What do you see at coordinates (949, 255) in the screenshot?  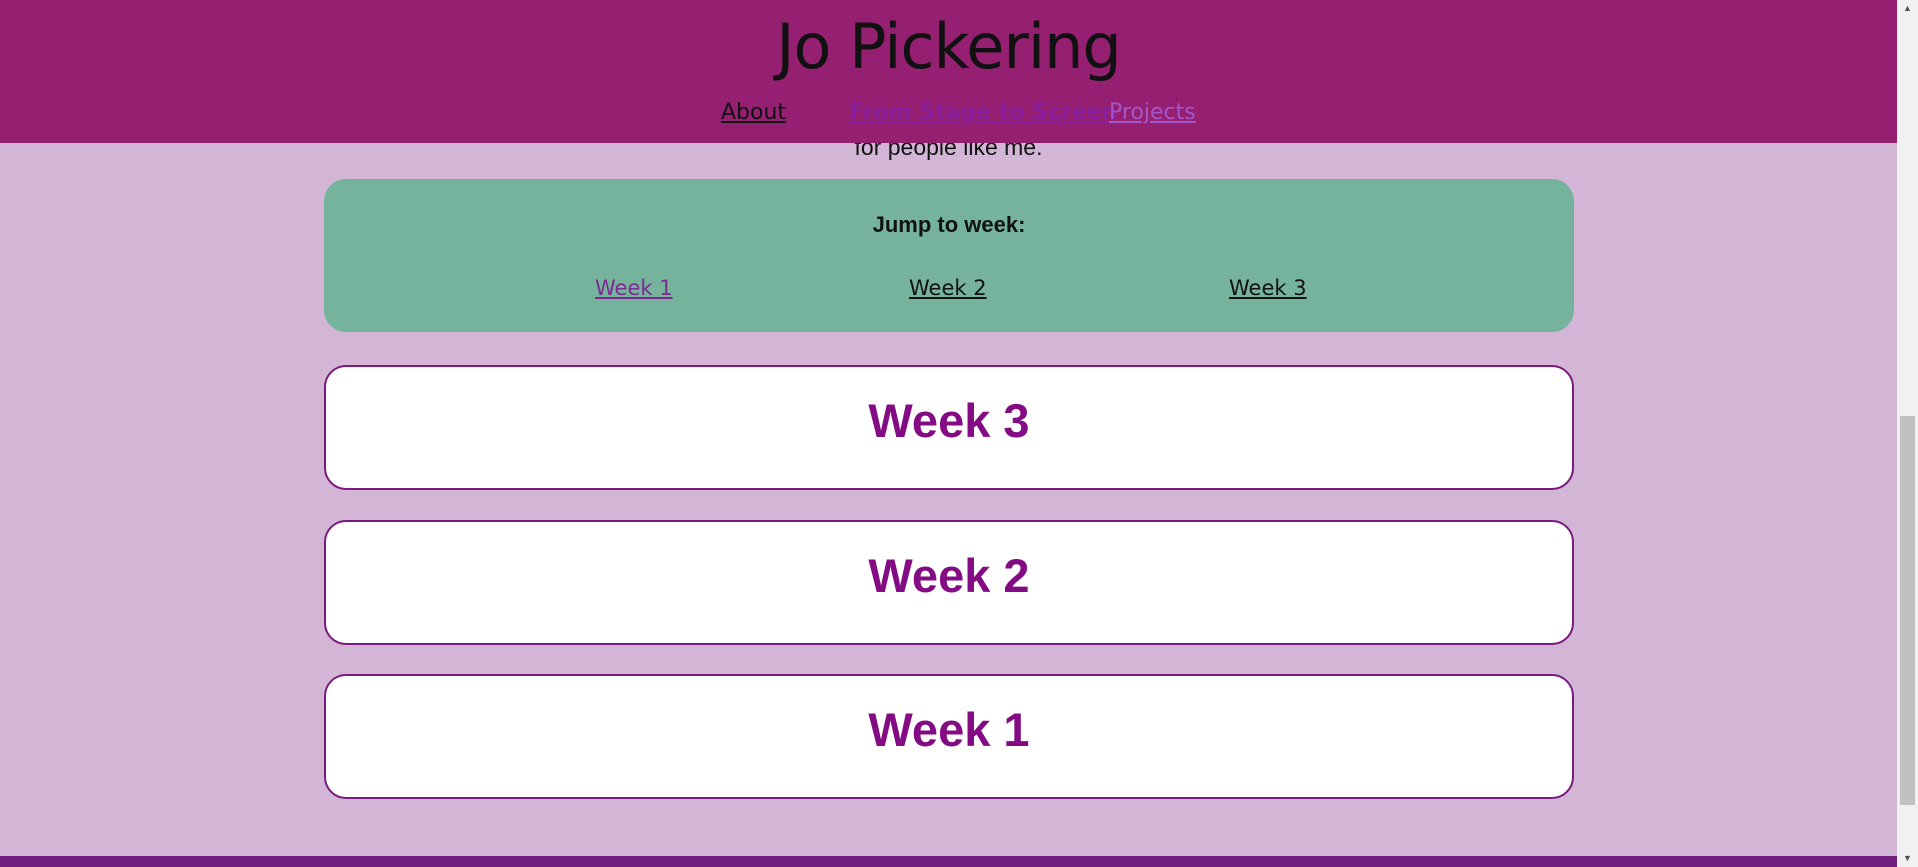 I see `jump-to-week-panel: Jump to week: Week 1 Week 2 Week 3` at bounding box center [949, 255].